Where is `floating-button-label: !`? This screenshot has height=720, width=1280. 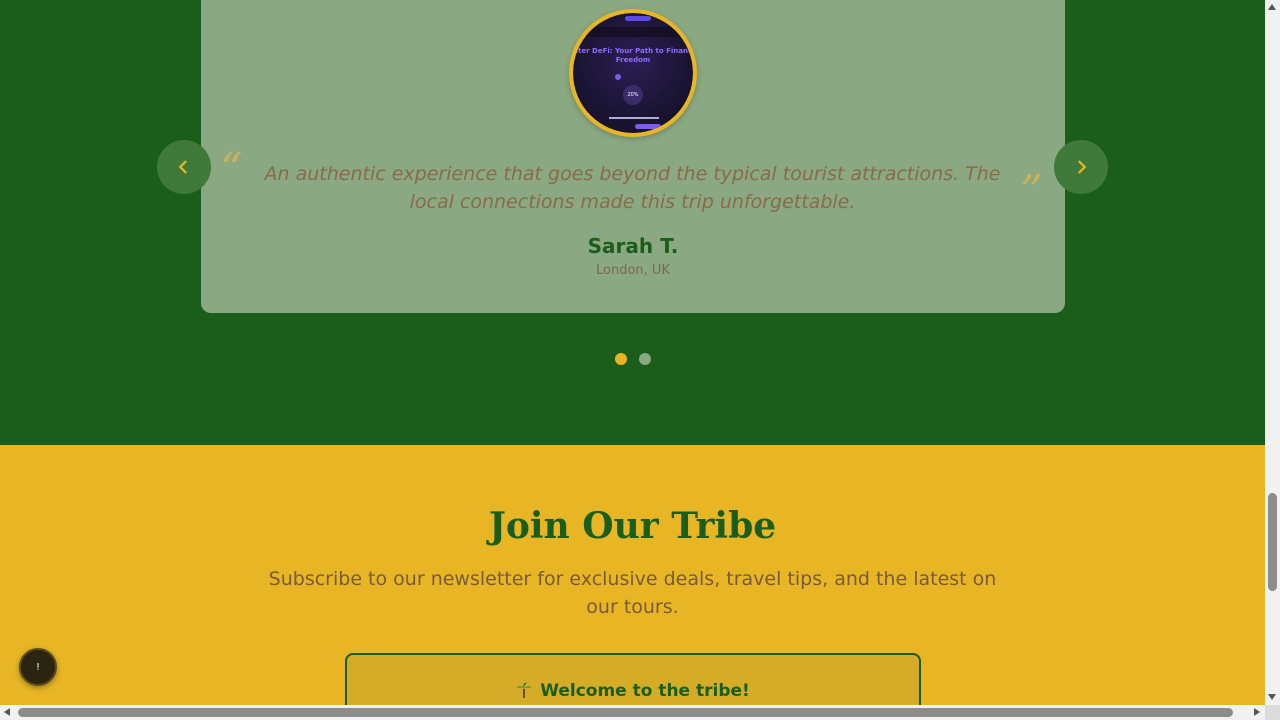 floating-button-label: ! is located at coordinates (37, 667).